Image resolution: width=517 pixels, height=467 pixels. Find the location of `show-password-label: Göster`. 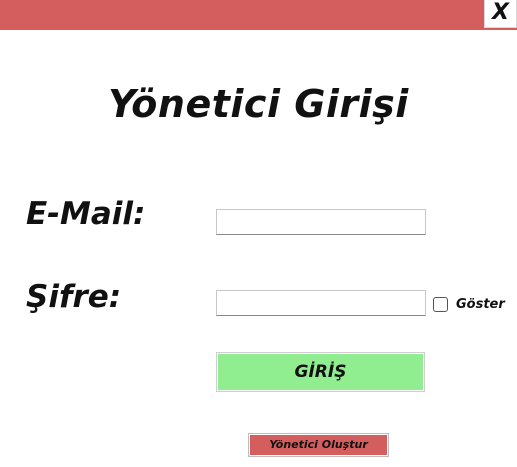

show-password-label: Göster is located at coordinates (480, 304).